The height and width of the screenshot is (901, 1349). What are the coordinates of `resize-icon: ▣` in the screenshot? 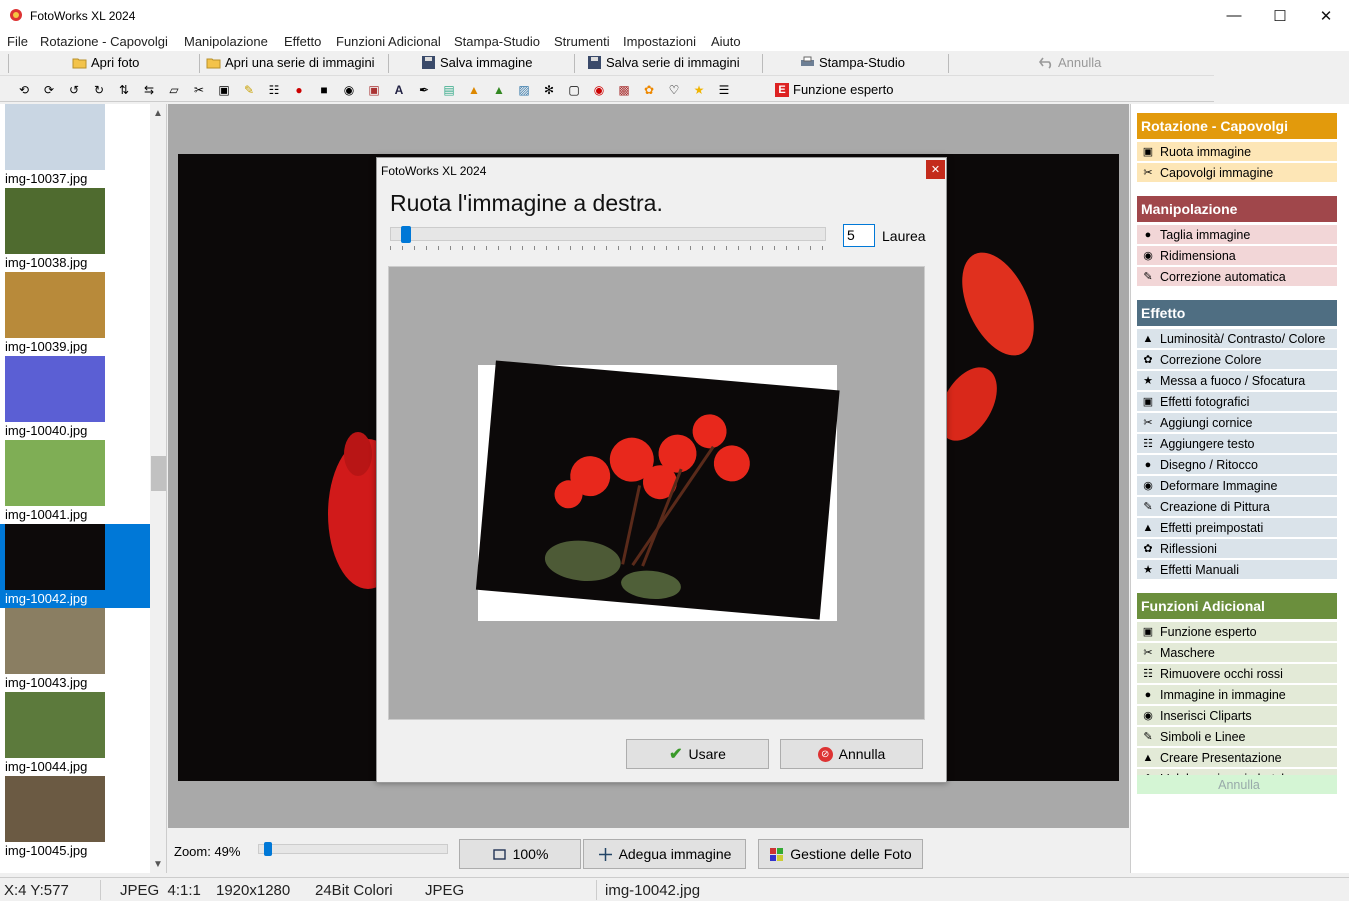 It's located at (224, 90).